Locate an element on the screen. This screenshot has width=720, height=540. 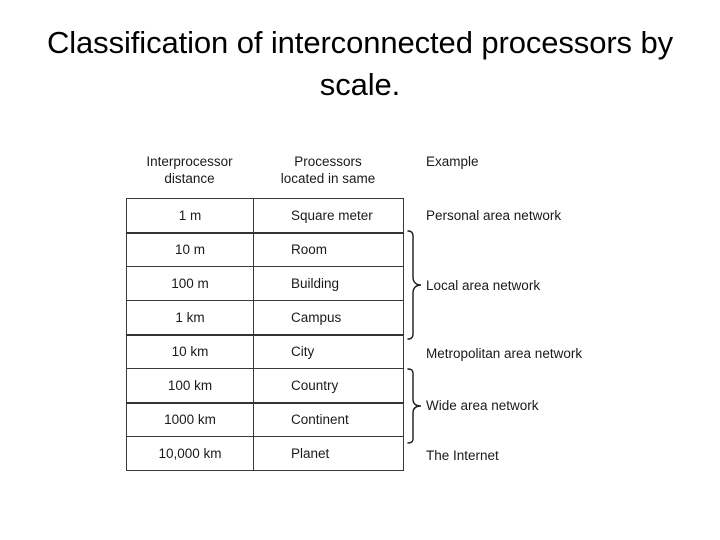
curly-brace-icon-wide-area-network is located at coordinates (414, 406).